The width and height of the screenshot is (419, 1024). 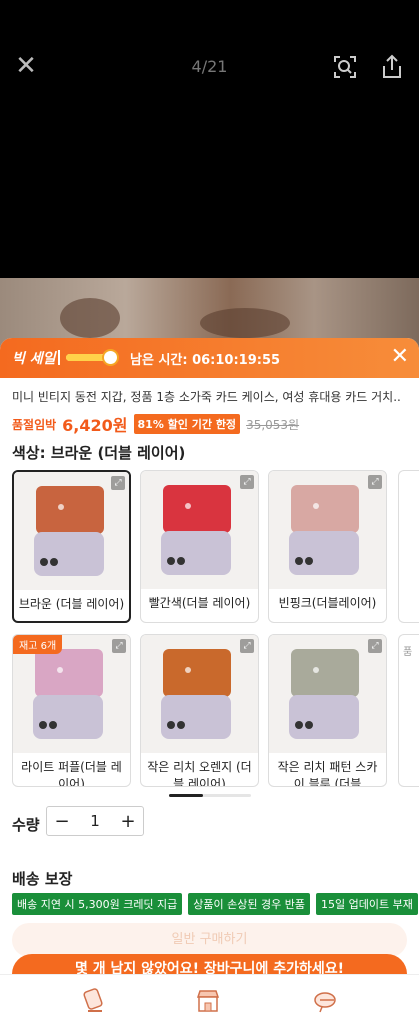 What do you see at coordinates (400, 356) in the screenshot?
I see `close-icon: ✕` at bounding box center [400, 356].